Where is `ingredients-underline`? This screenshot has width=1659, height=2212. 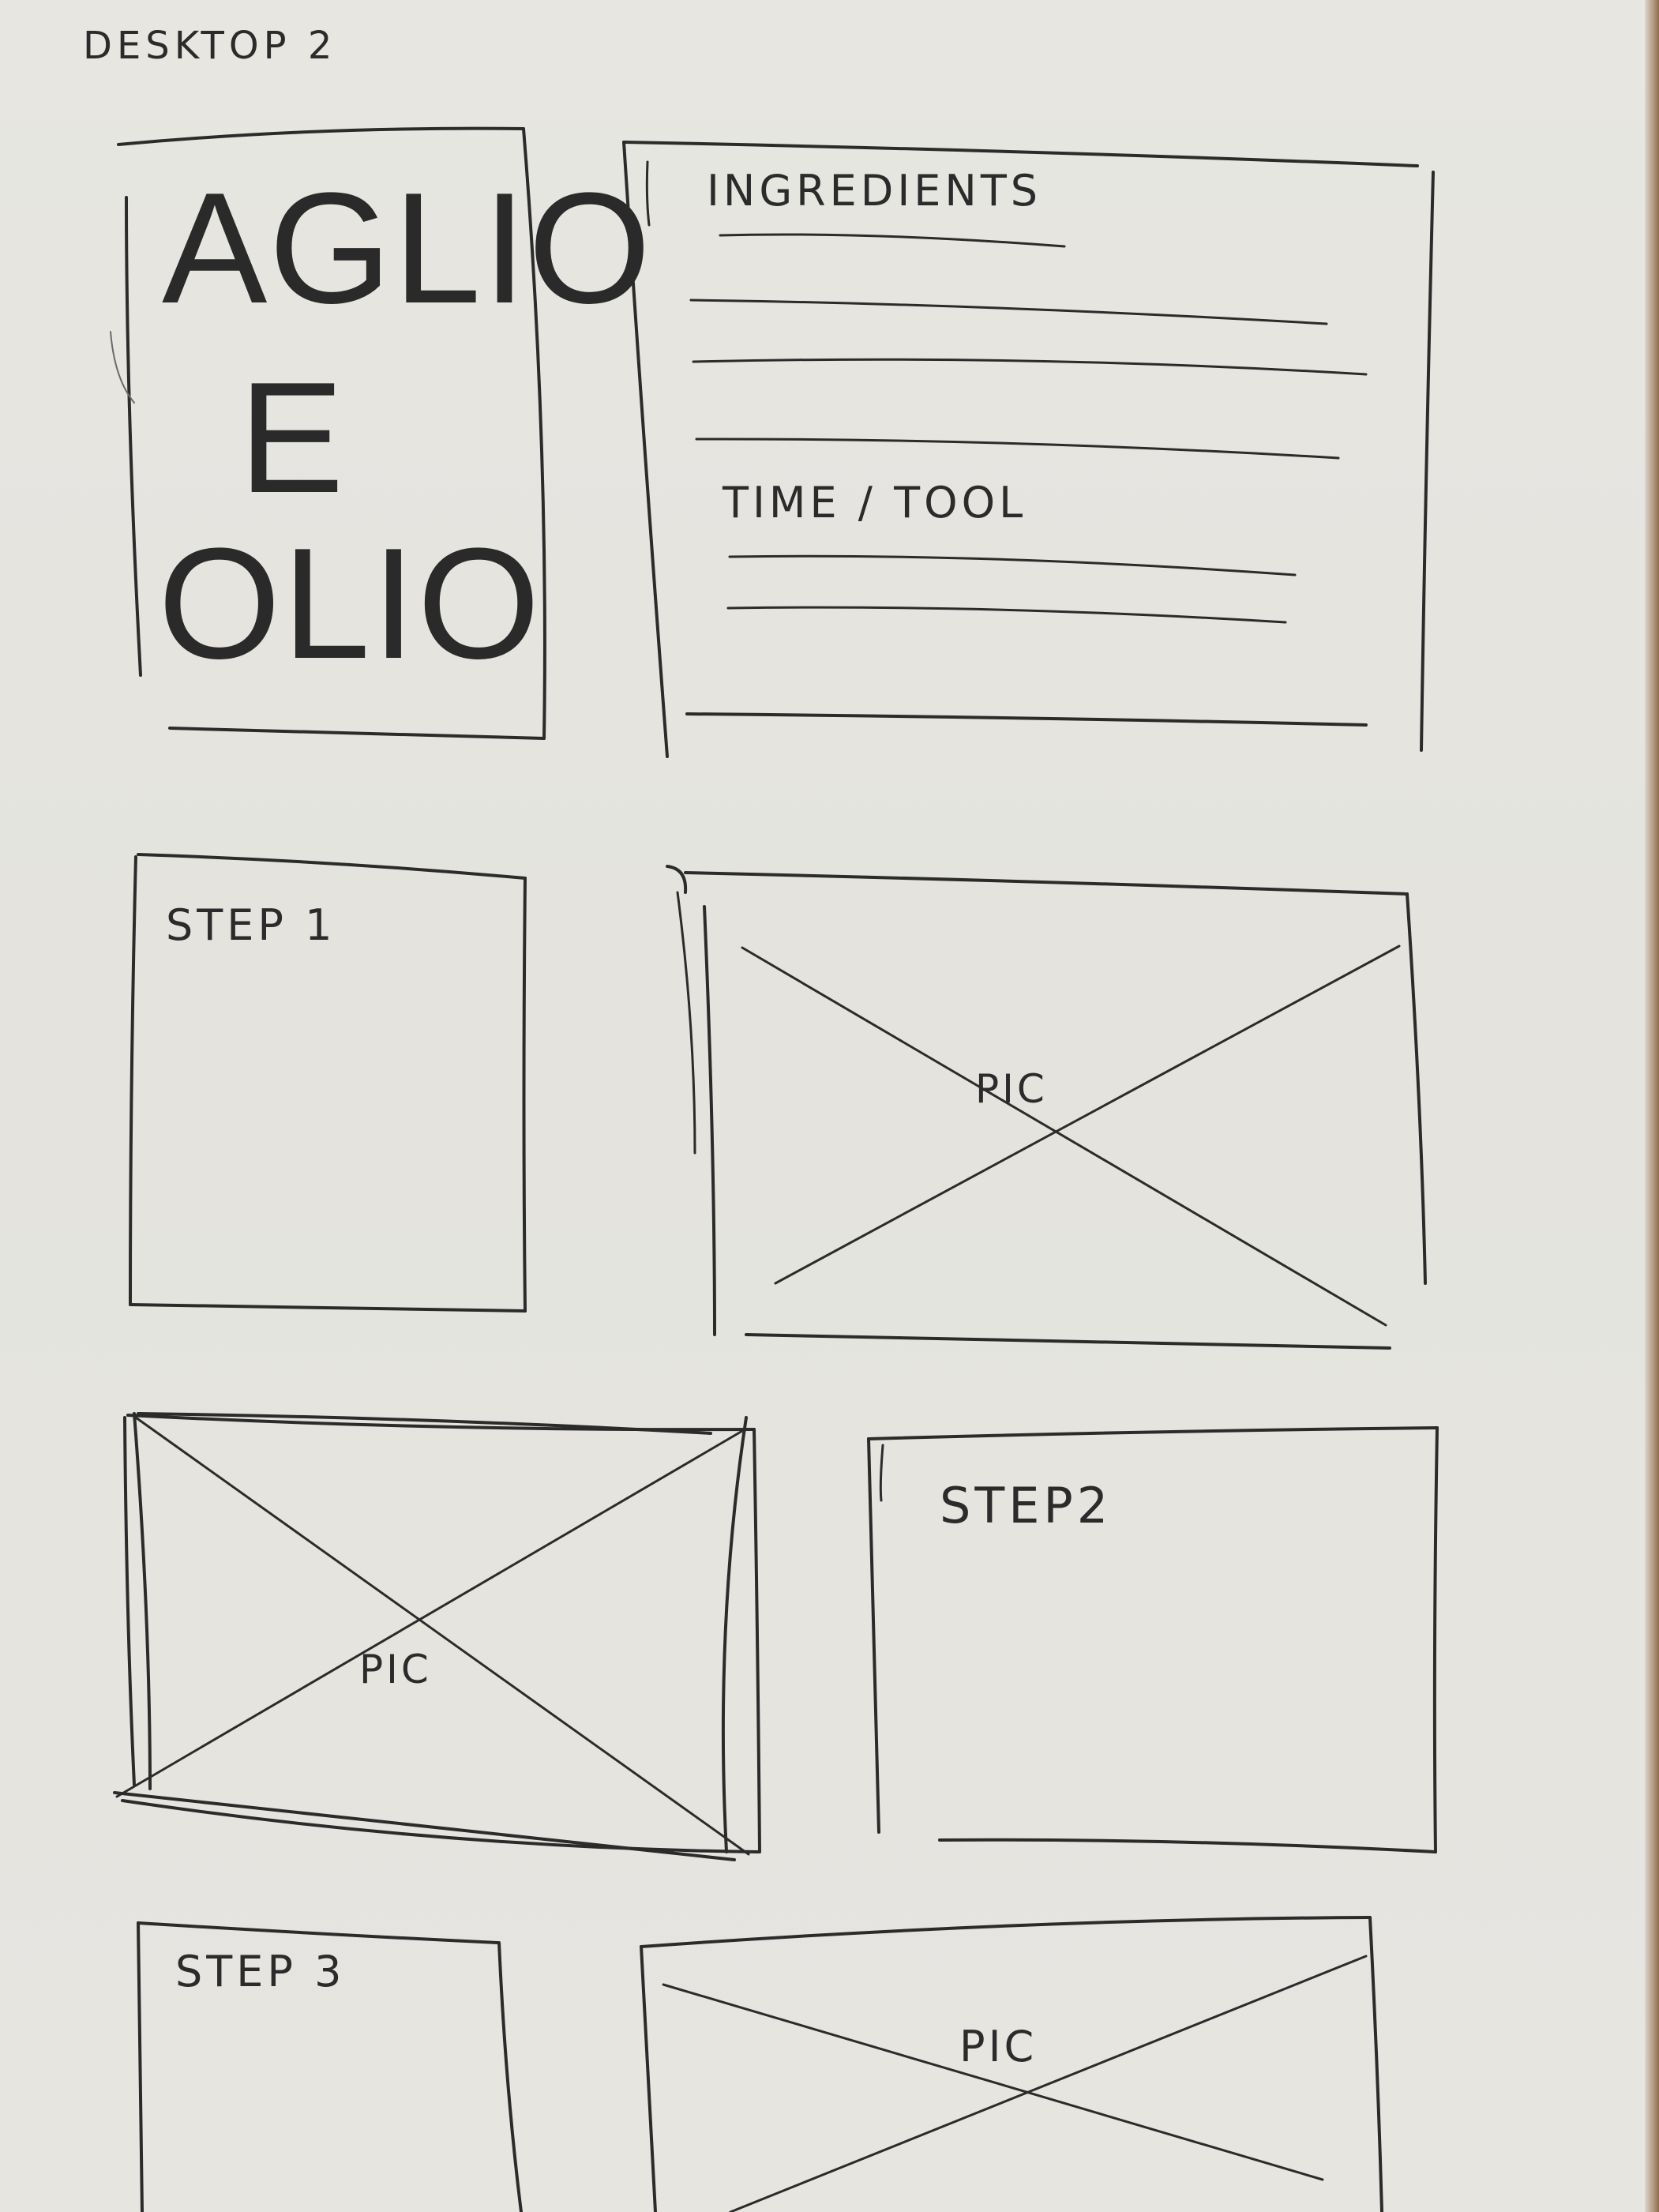
ingredients-underline is located at coordinates (892, 240).